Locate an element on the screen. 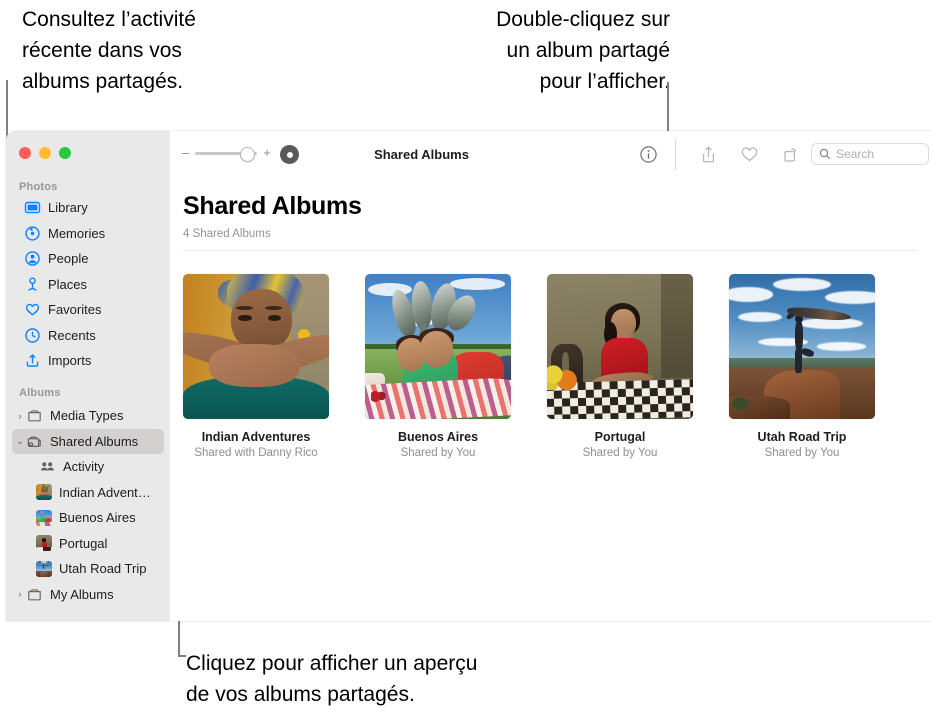  content-divider is located at coordinates (550, 250).